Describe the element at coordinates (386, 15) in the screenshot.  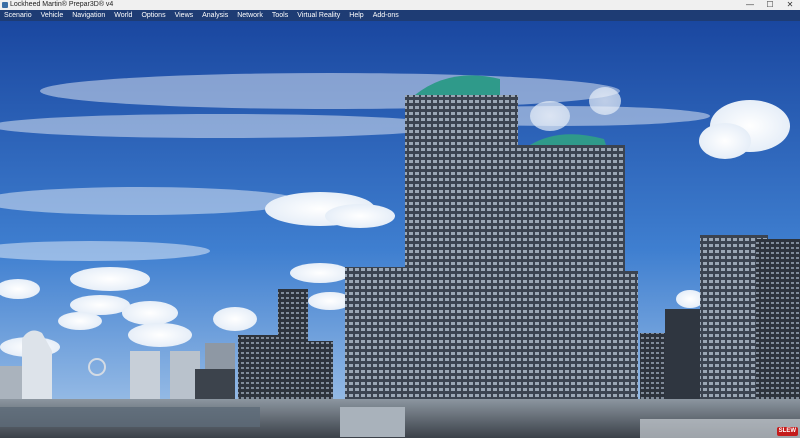
I see `menu-add-ons: Add-ons` at that location.